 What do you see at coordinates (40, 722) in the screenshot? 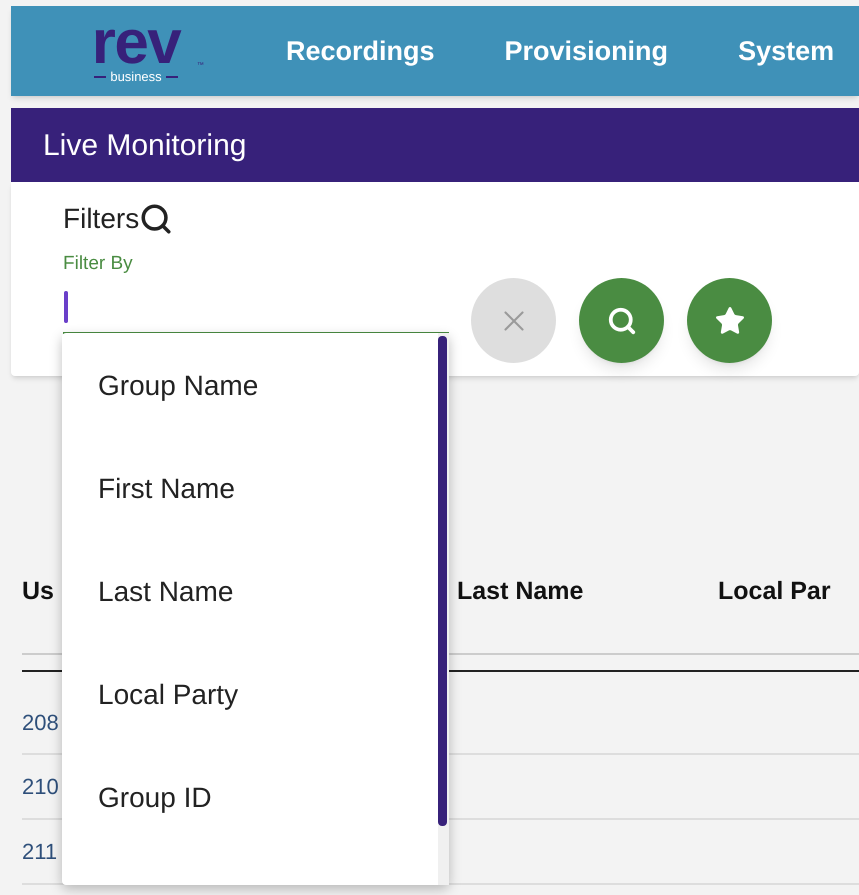
I see `user-link: 208` at bounding box center [40, 722].